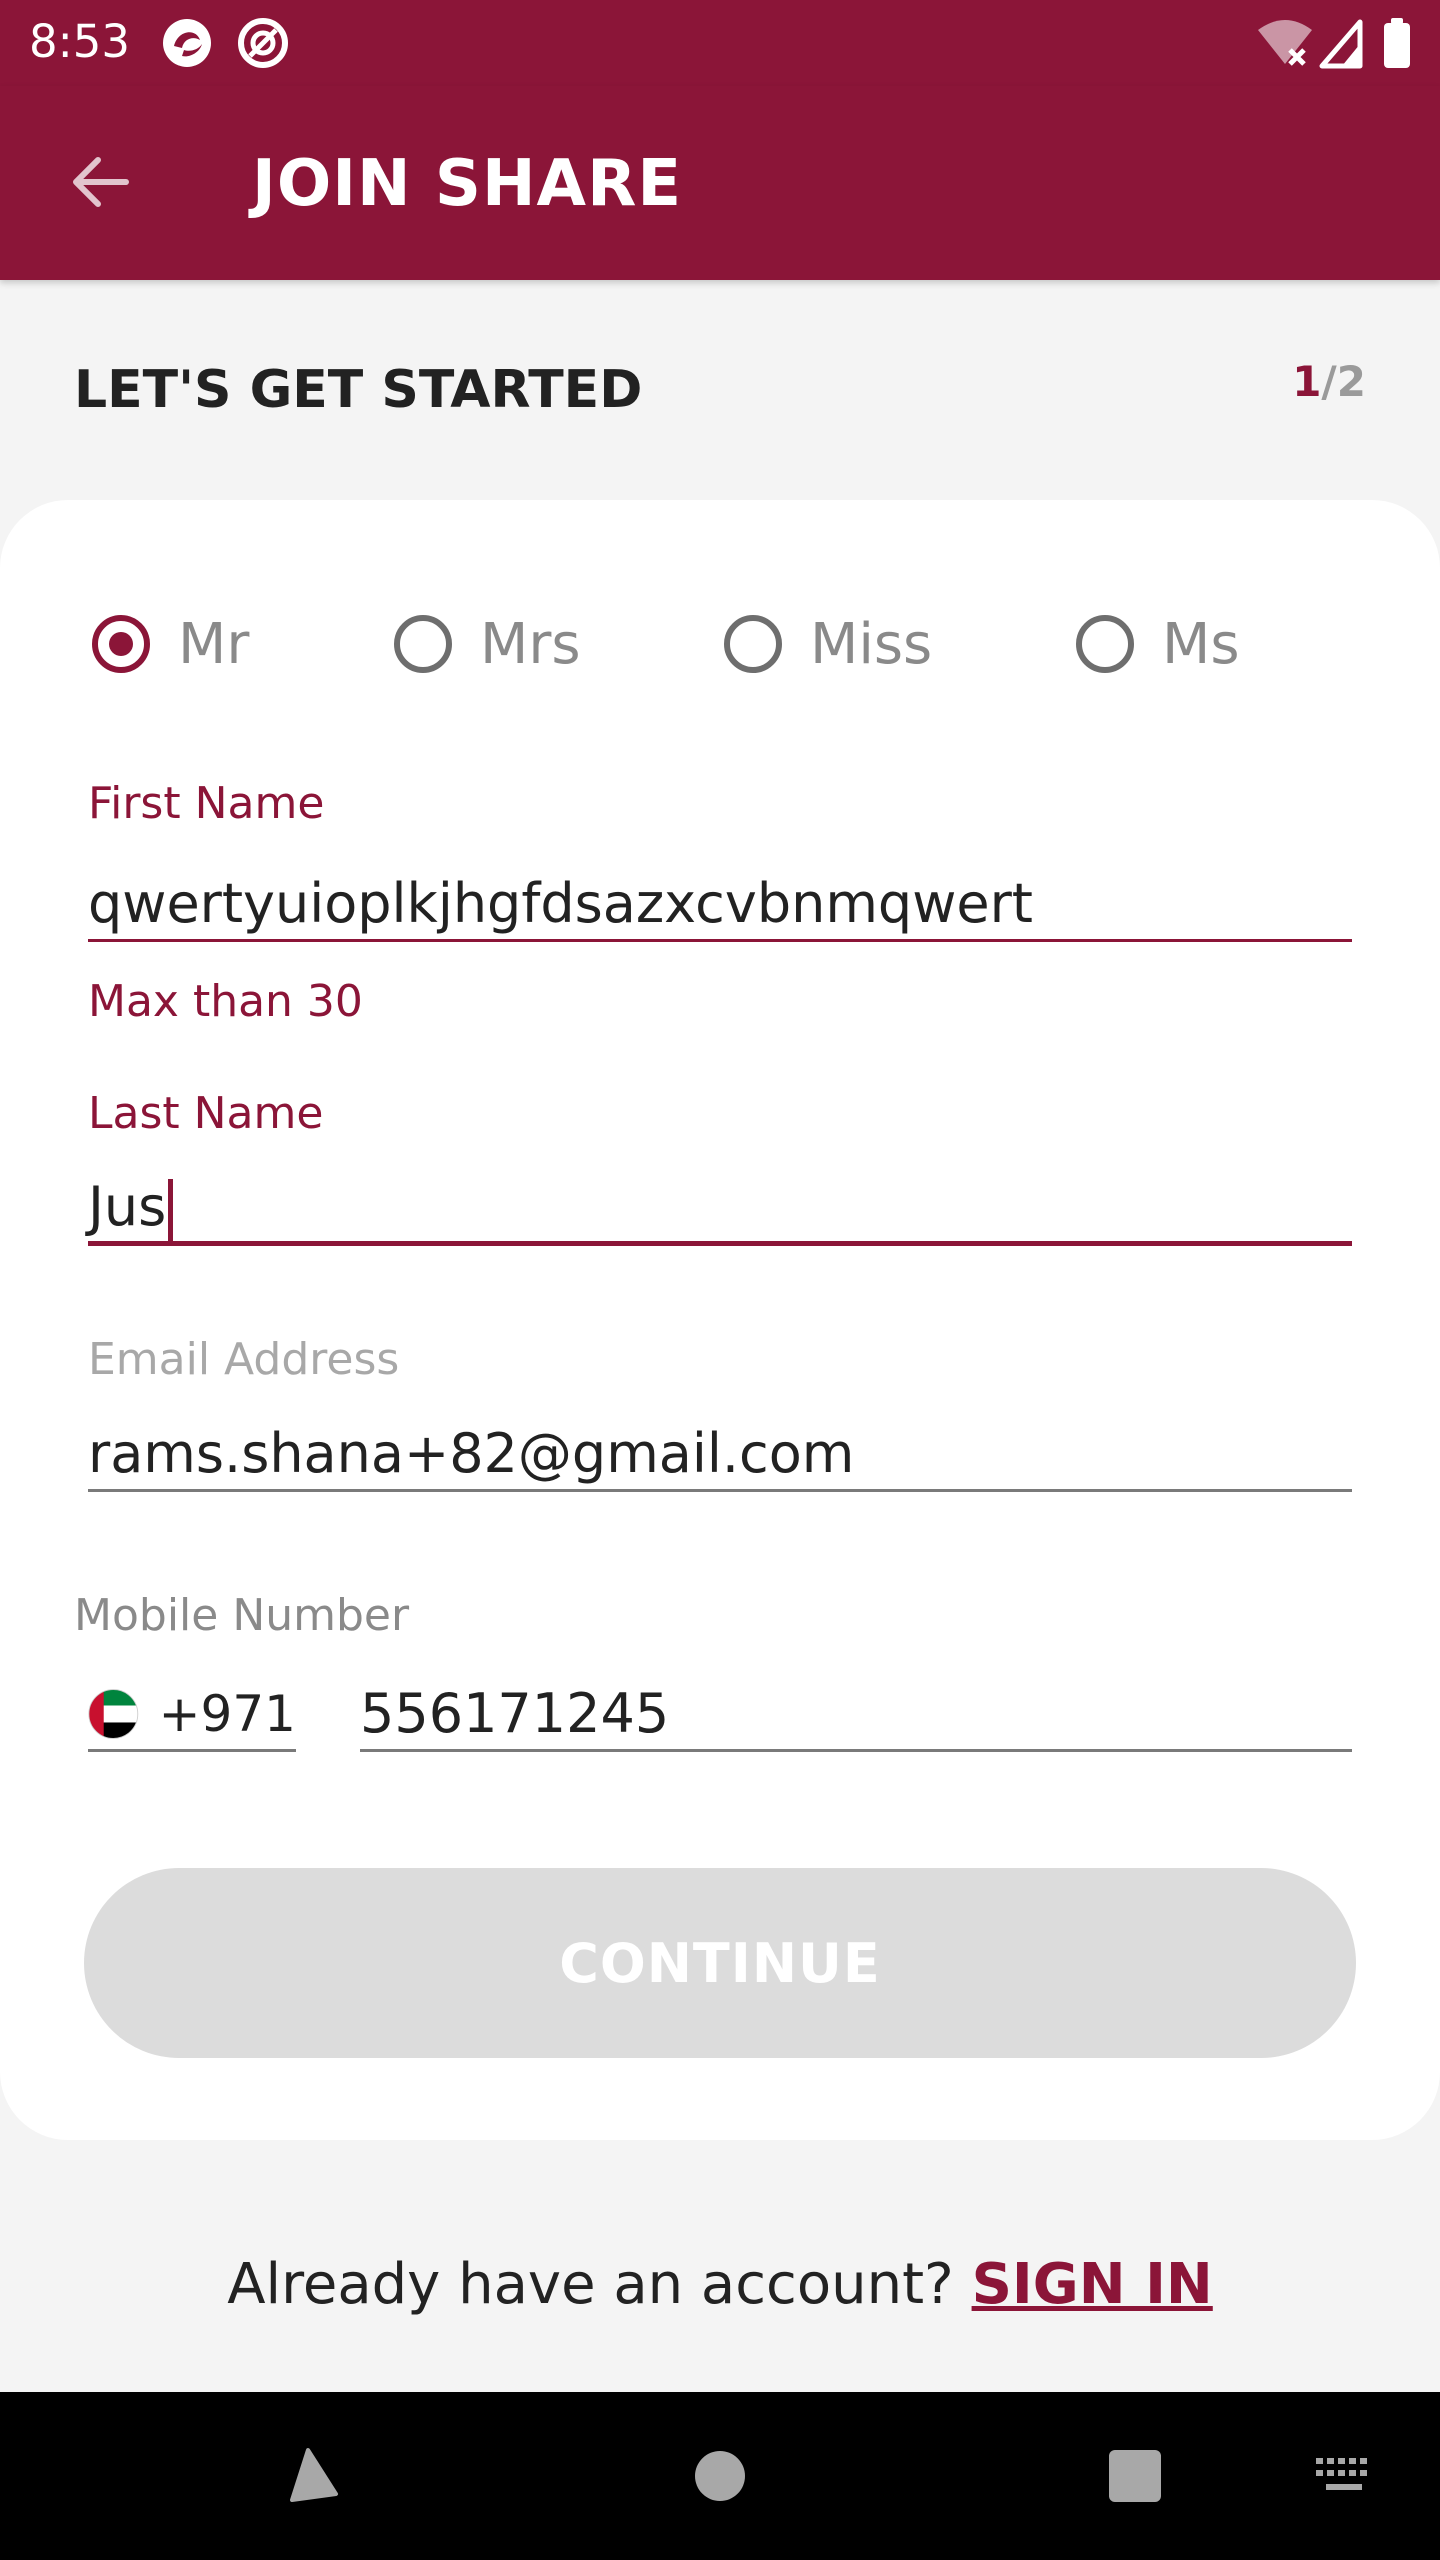 The height and width of the screenshot is (2560, 1440). What do you see at coordinates (1351, 381) in the screenshot?
I see `step-total: 2` at bounding box center [1351, 381].